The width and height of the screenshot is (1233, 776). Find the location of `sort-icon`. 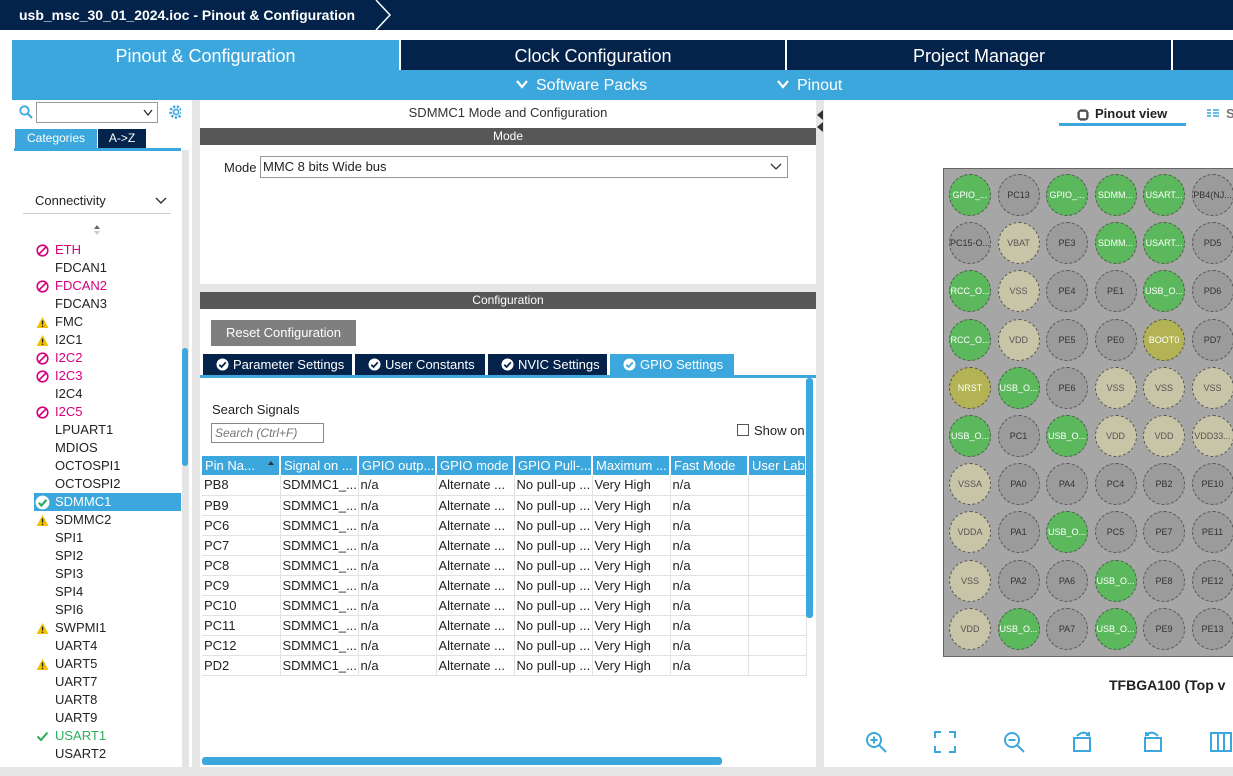

sort-icon is located at coordinates (97, 230).